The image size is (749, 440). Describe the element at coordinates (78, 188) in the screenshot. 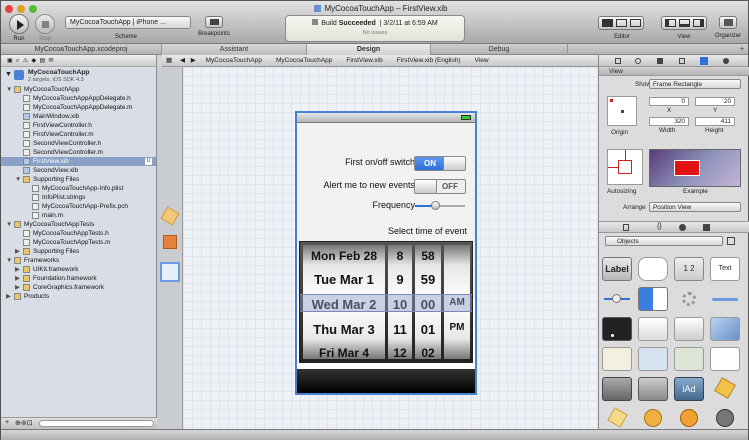

I see `file-row-mycocoatouchapp-info-plist: MyCocoaTouchApp-Info.plist` at that location.